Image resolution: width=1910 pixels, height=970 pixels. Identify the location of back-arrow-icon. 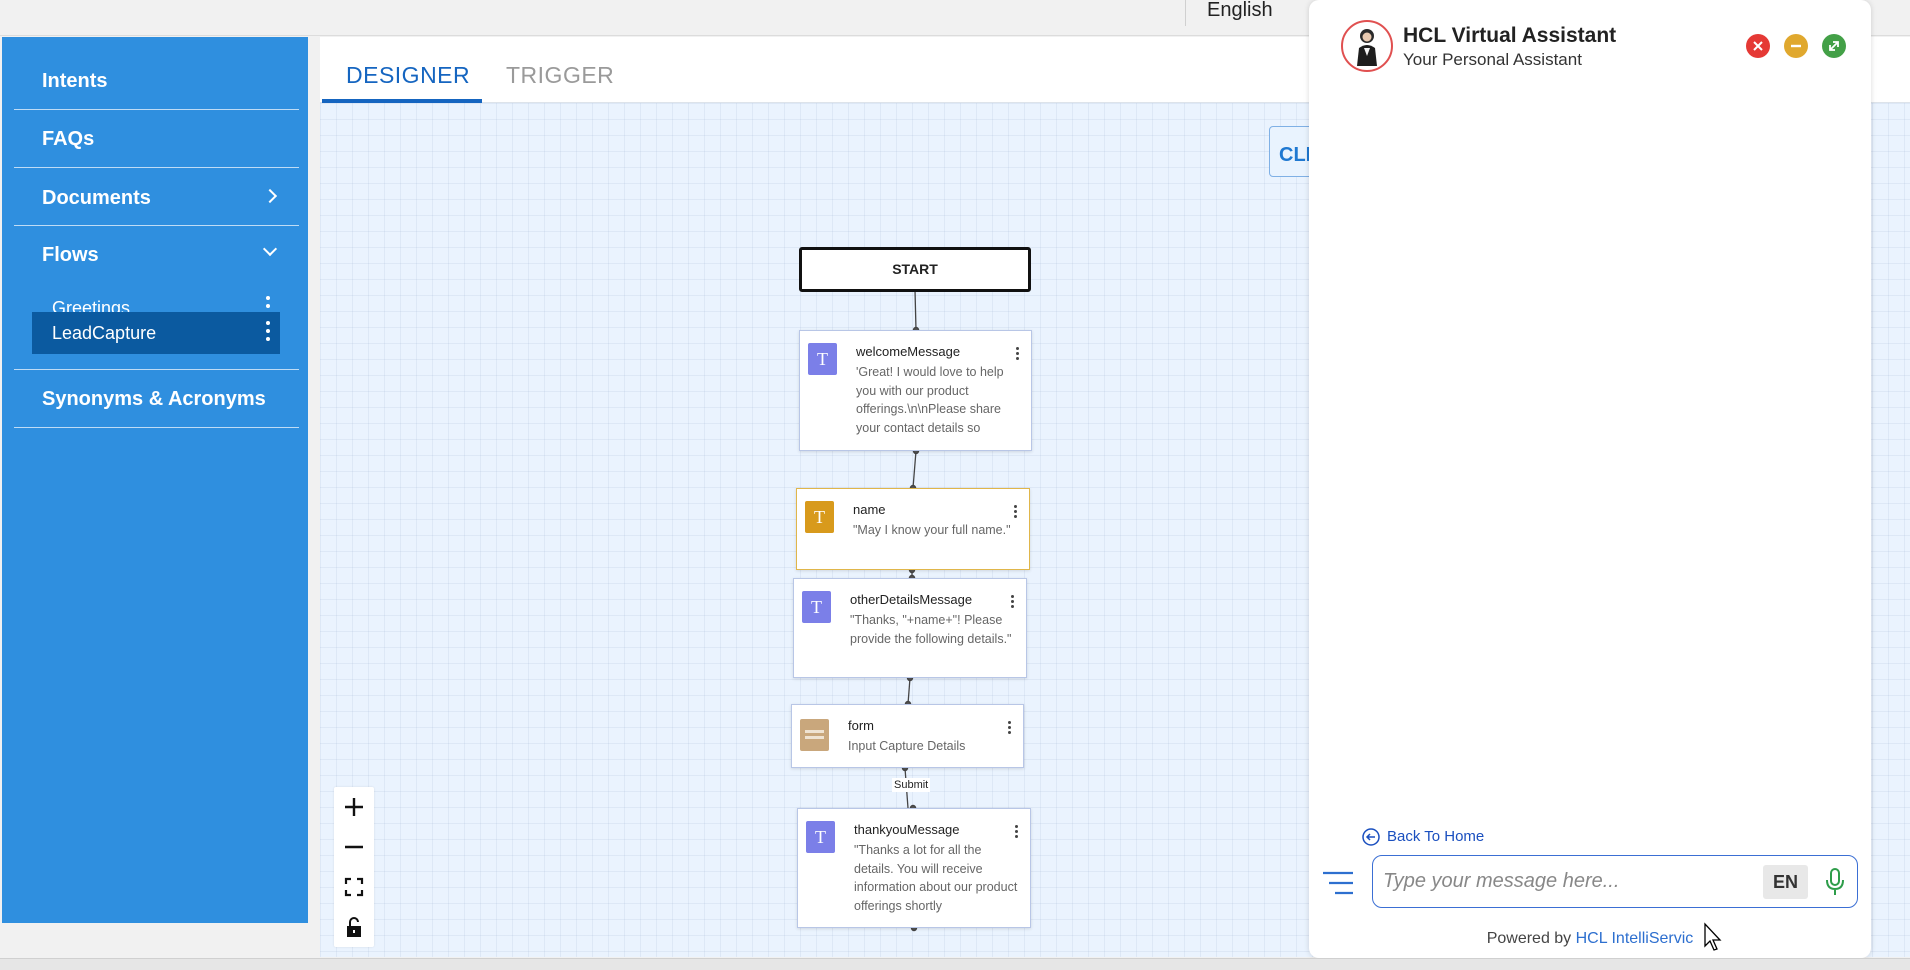
(1371, 837).